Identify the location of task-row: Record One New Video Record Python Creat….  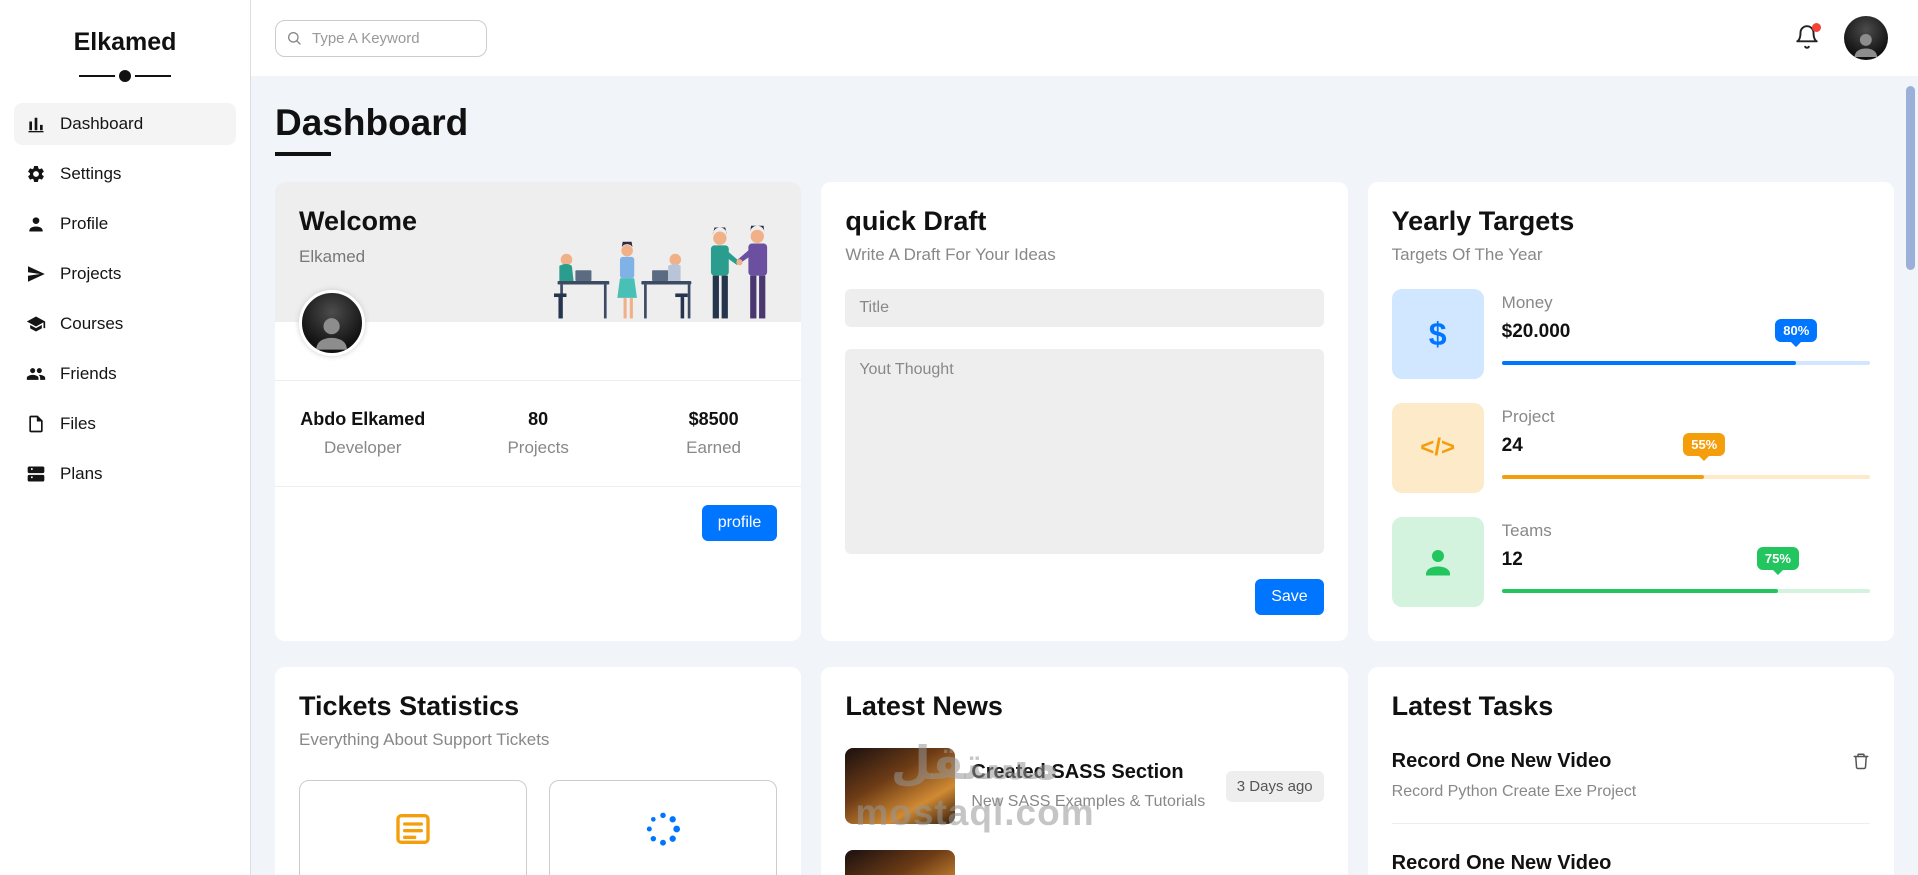
(1630, 787).